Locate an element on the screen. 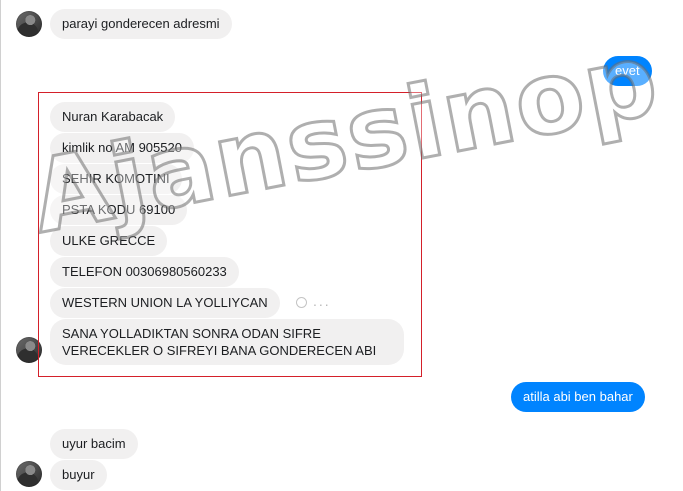 This screenshot has width=683, height=491. message-bubble-incoming: buyur is located at coordinates (78, 475).